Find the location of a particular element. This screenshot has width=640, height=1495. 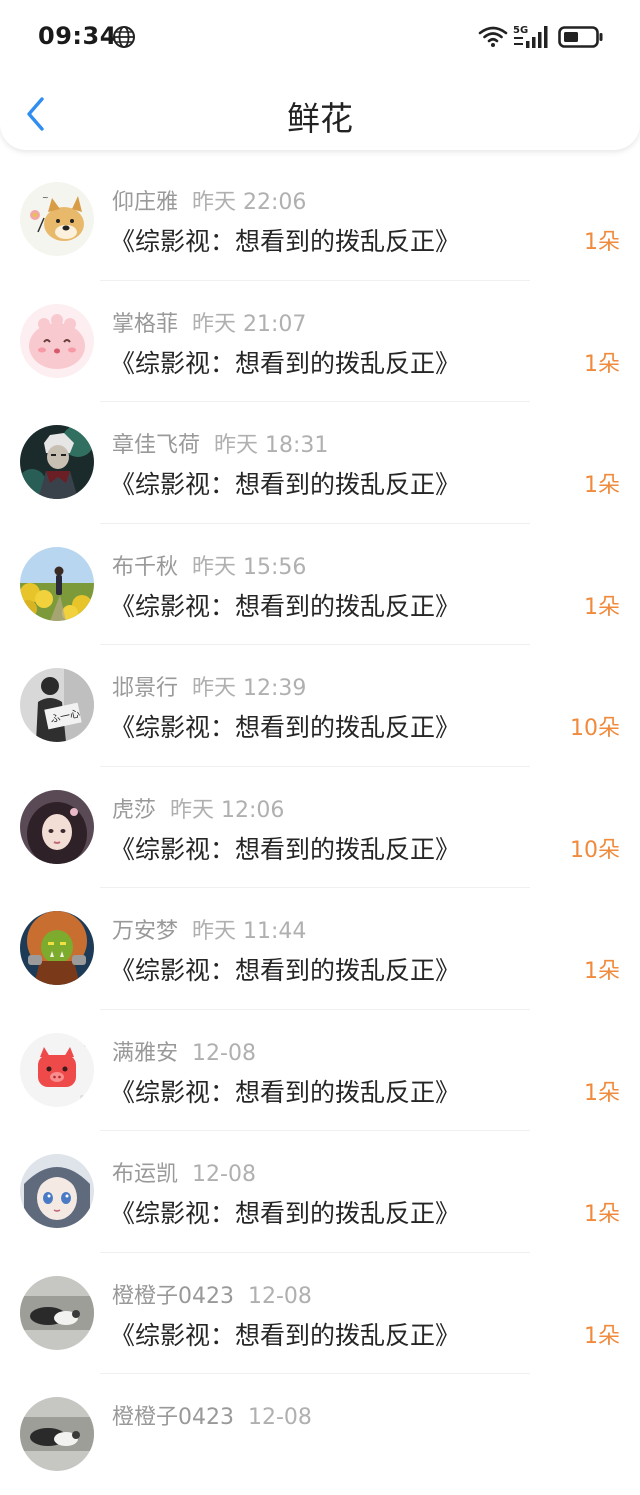

list-item: 布运凯 12-08 《综影视：想看到的拨乱反正》 1朵 is located at coordinates (320, 1191).